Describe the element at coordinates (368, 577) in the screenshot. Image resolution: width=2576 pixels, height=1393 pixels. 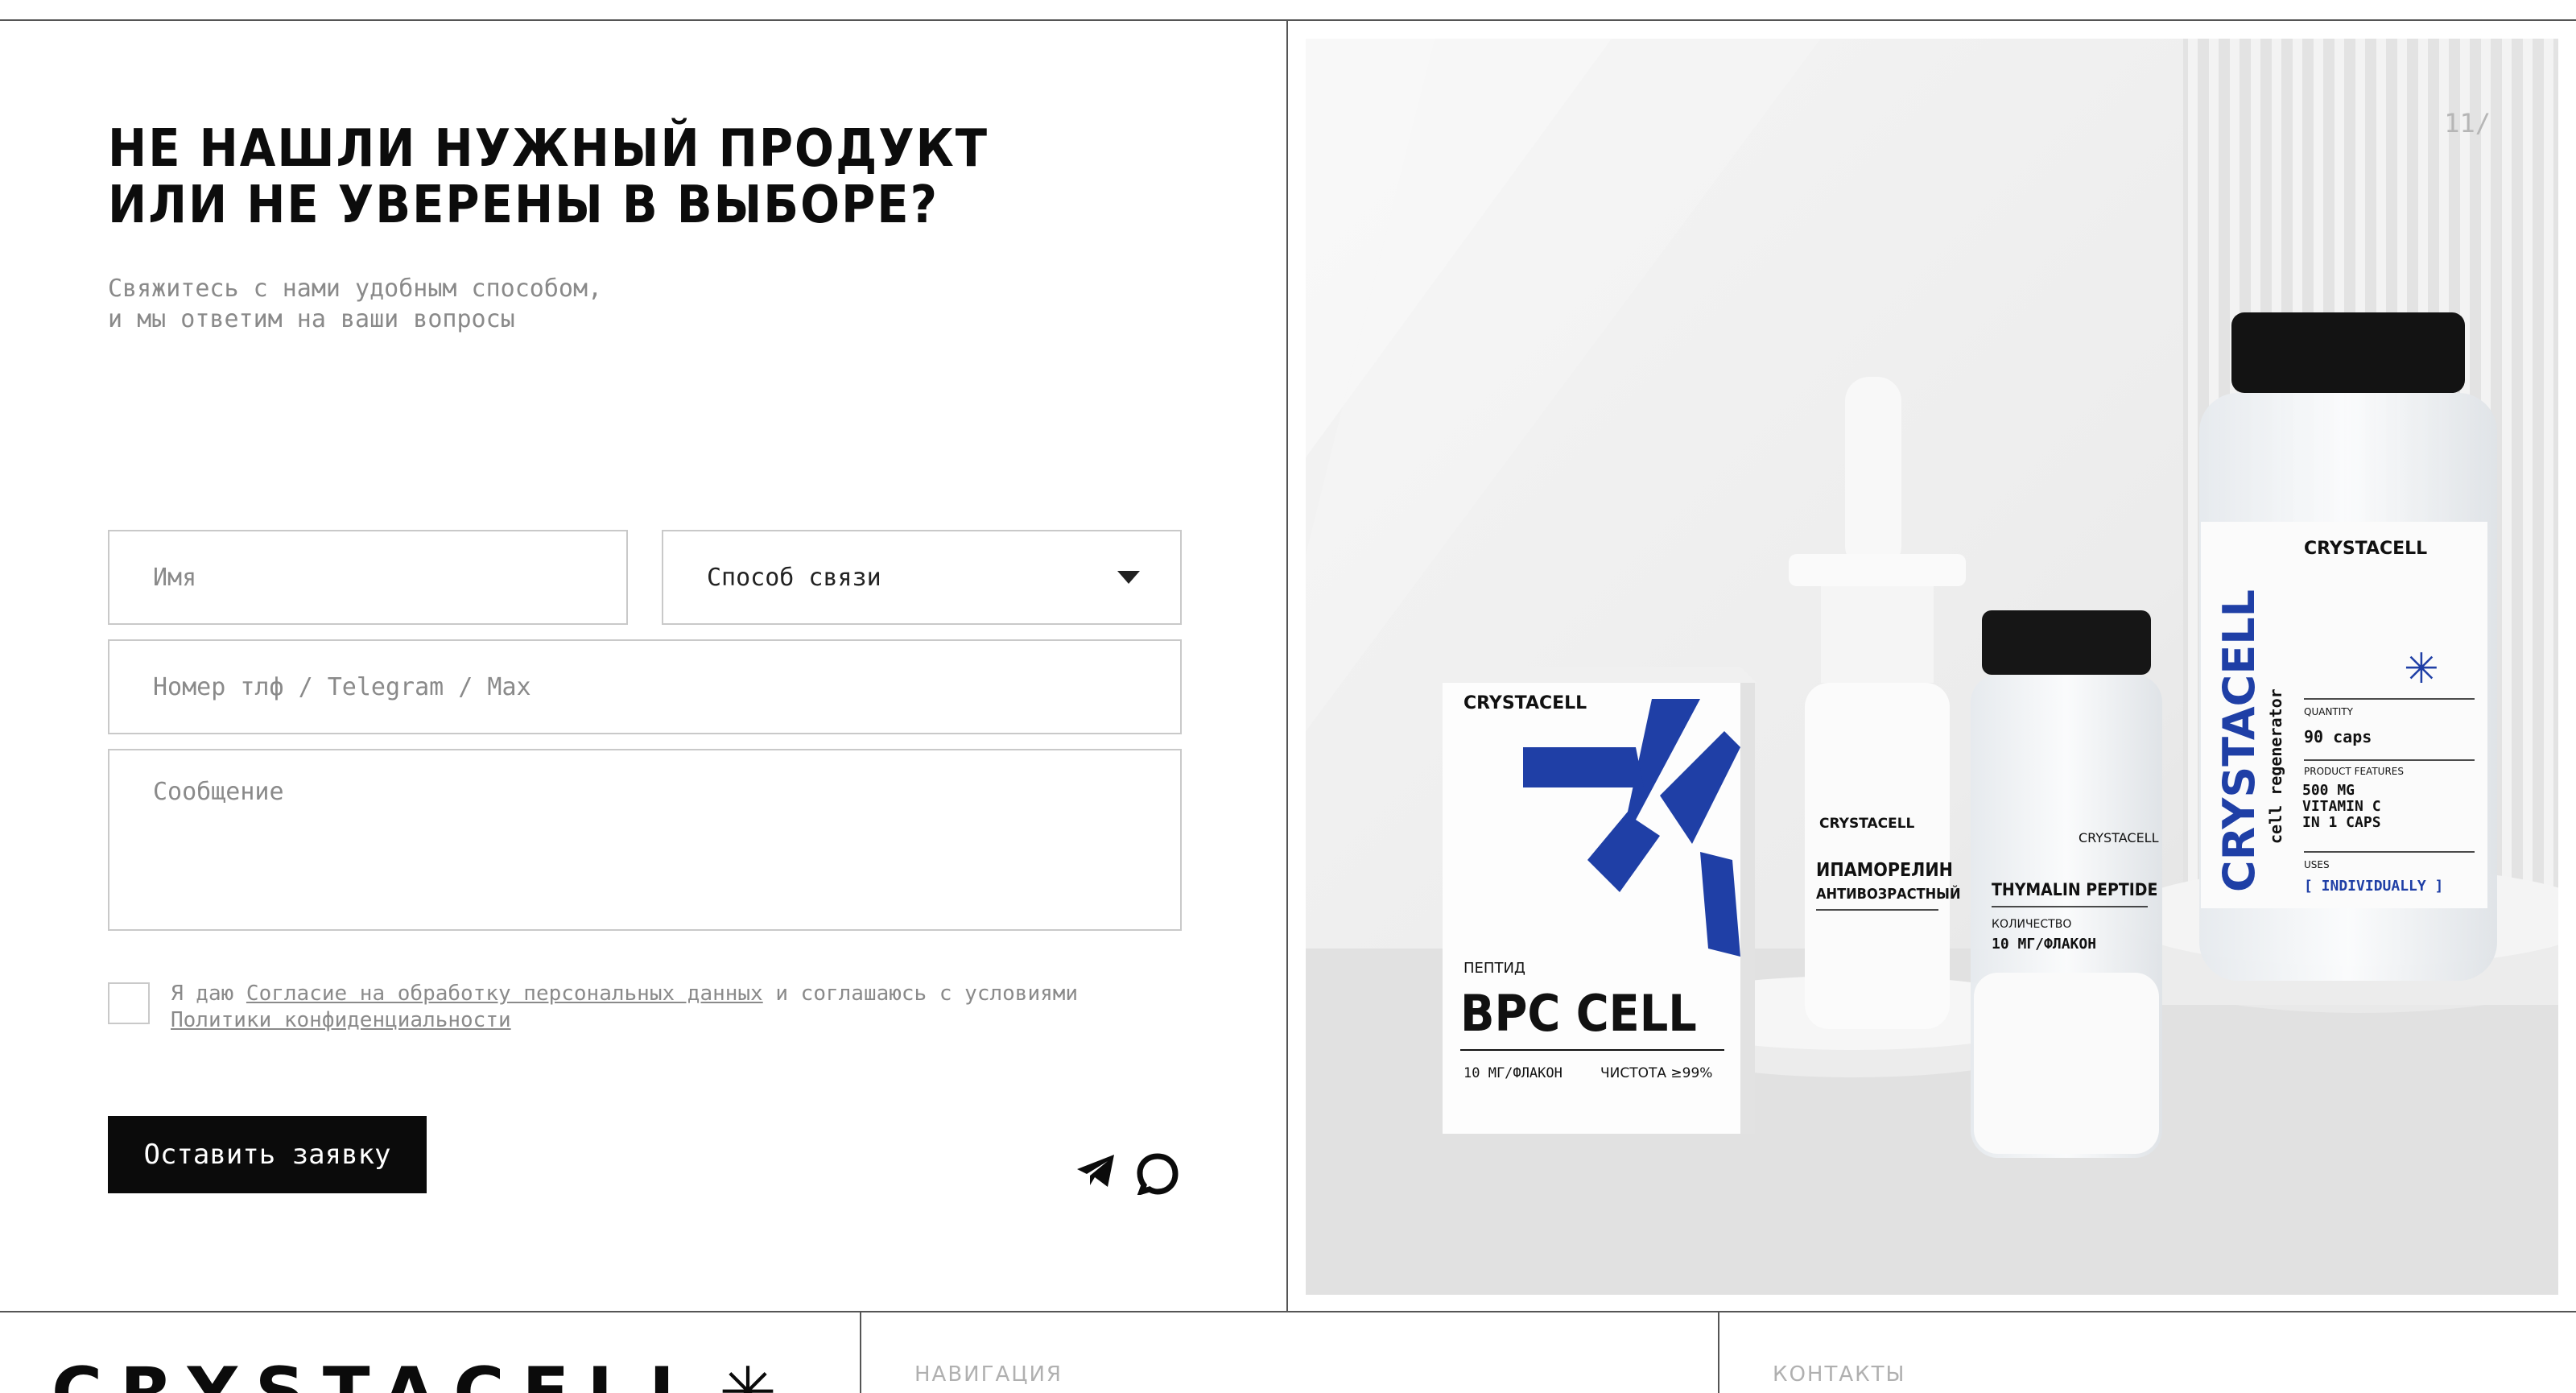
I see `name-input: Имя` at that location.